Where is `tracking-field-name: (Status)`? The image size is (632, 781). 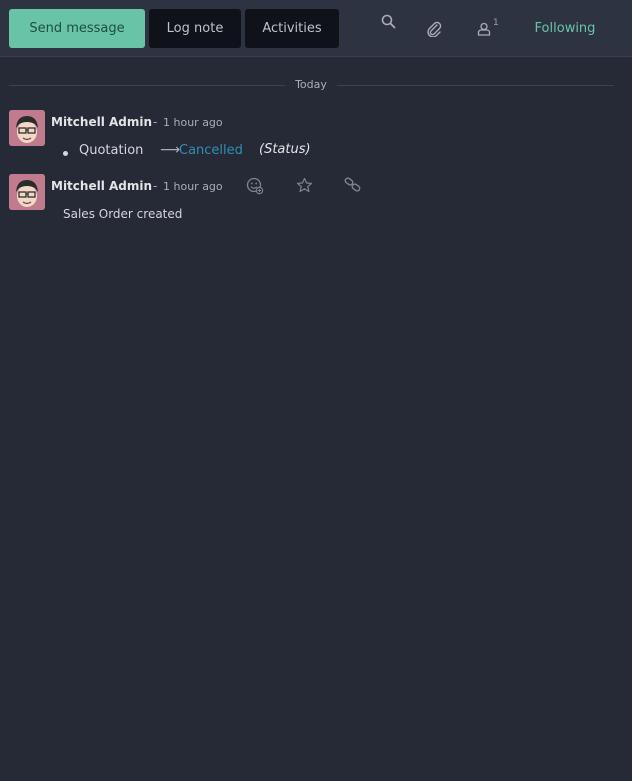
tracking-field-name: (Status) is located at coordinates (285, 149).